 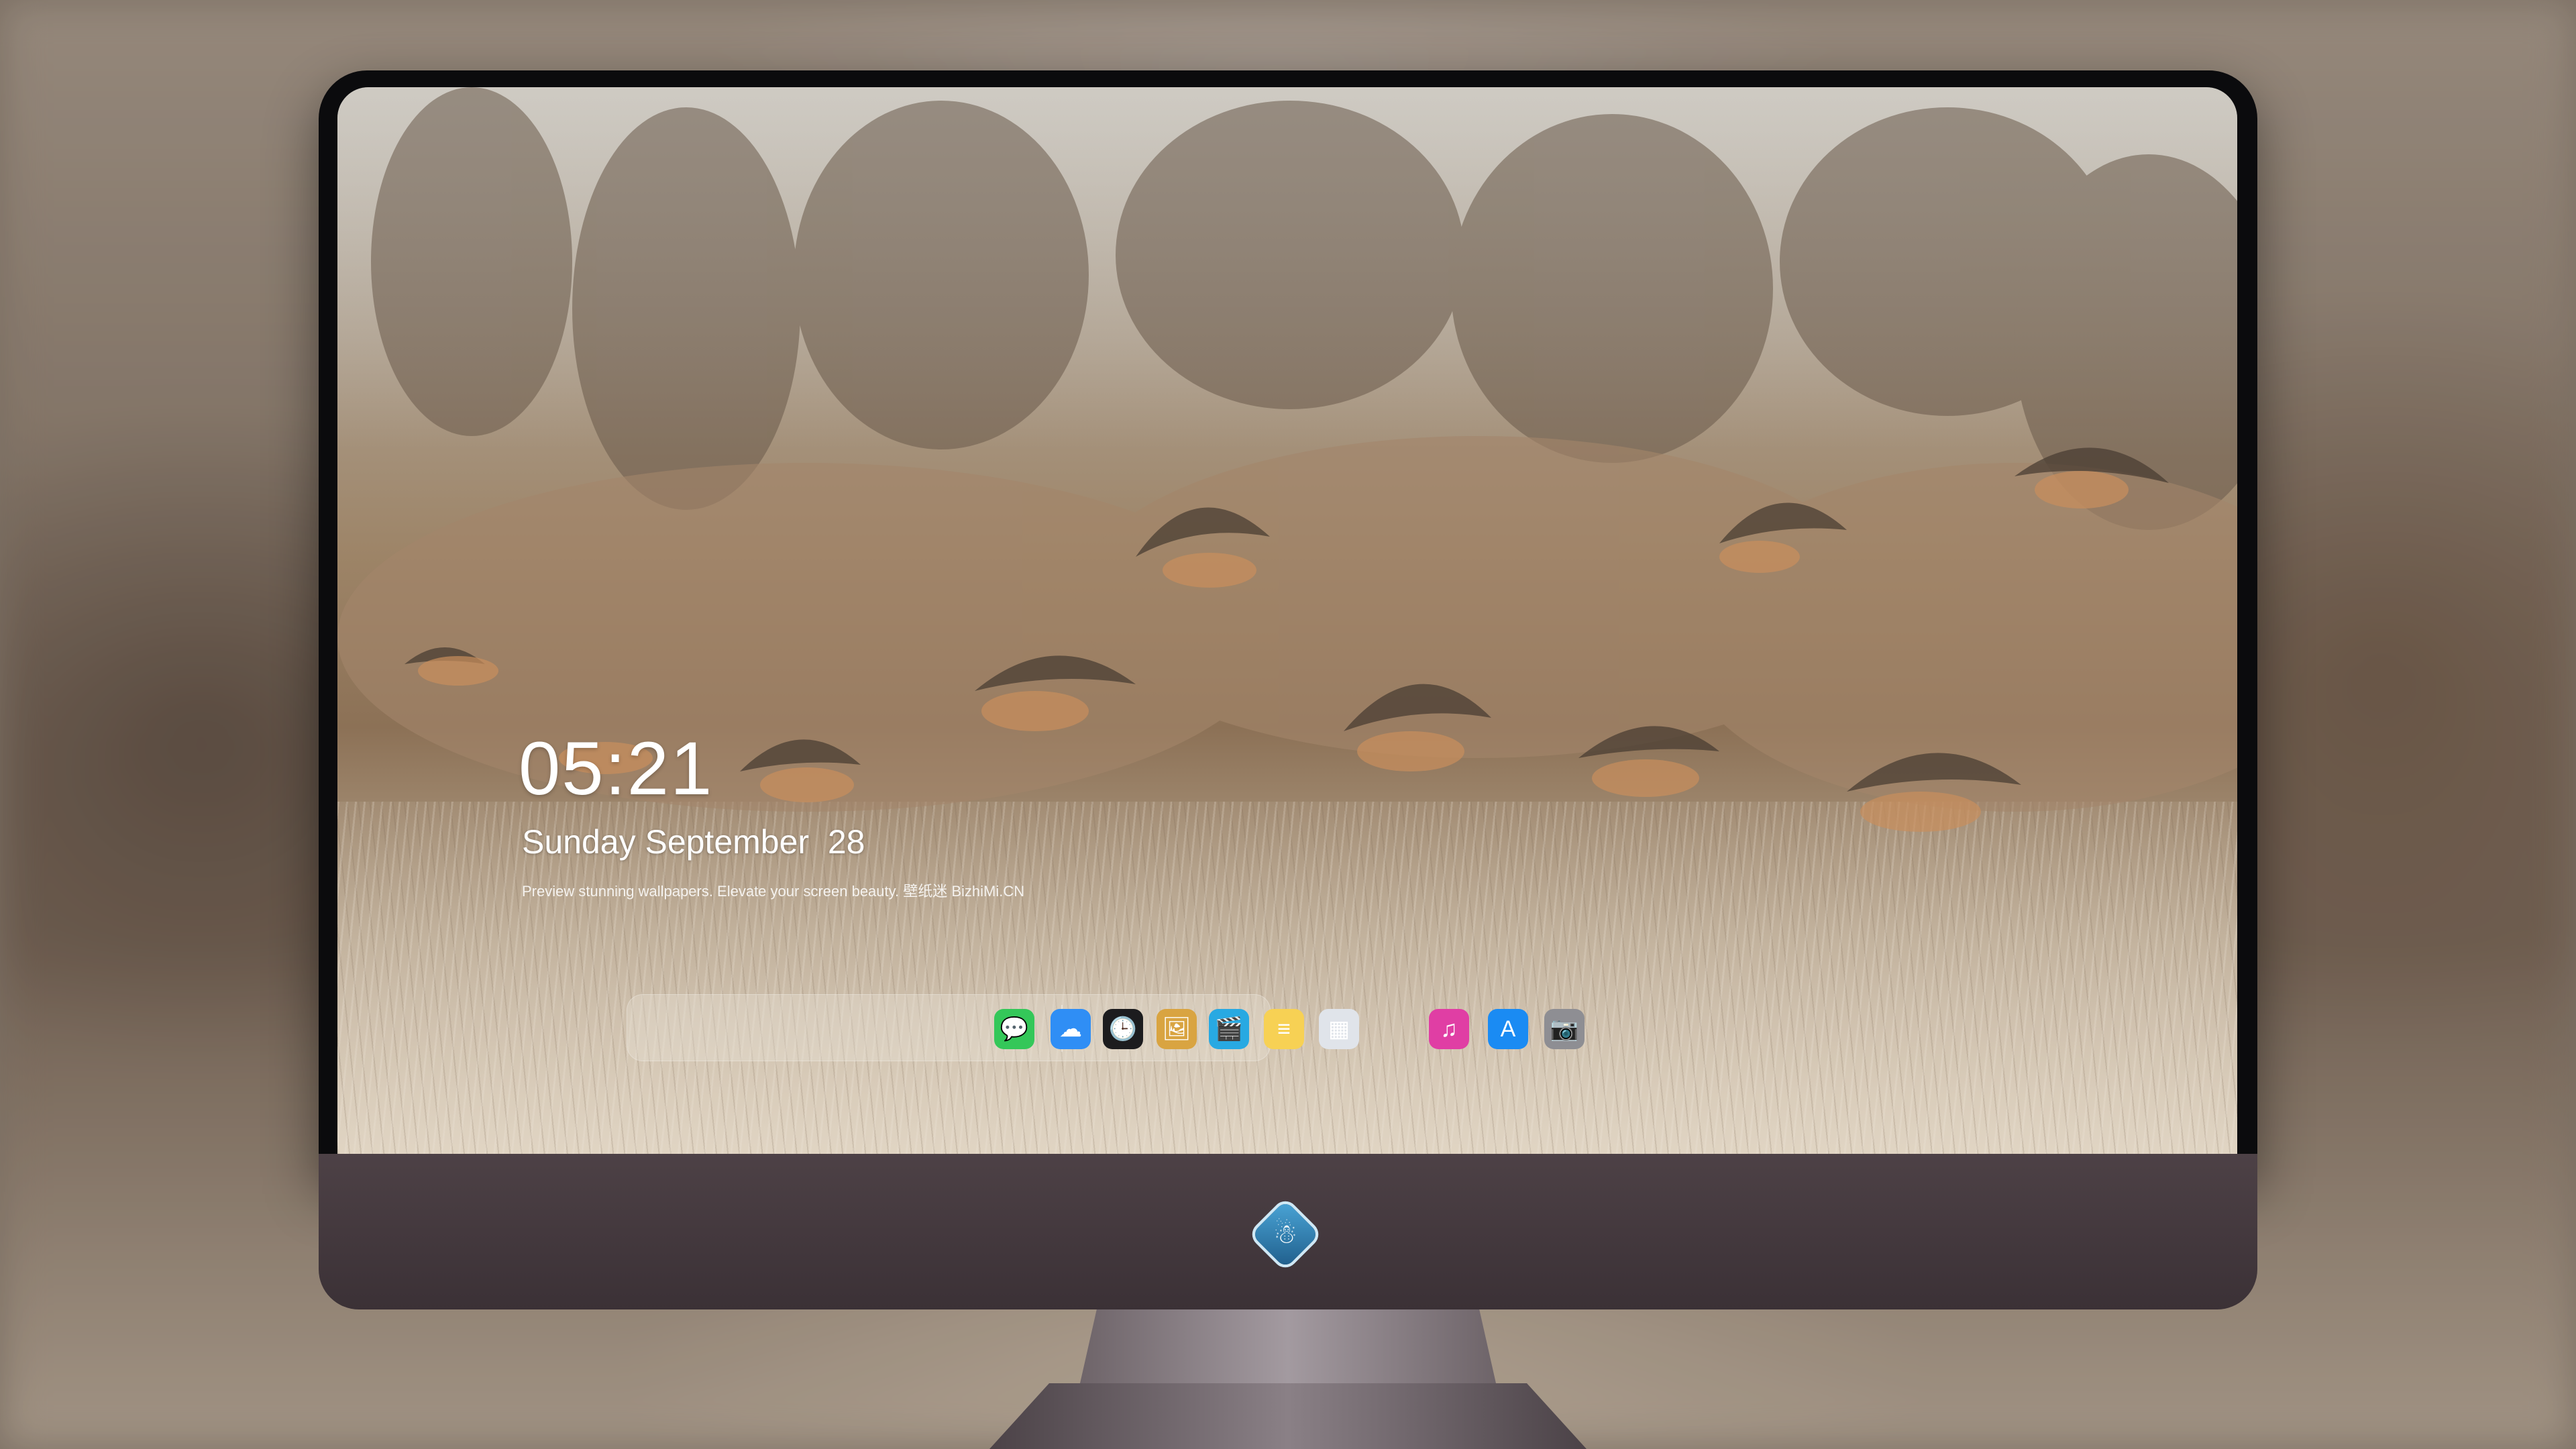 I want to click on weather-icon: ☁, so click(x=1071, y=1029).